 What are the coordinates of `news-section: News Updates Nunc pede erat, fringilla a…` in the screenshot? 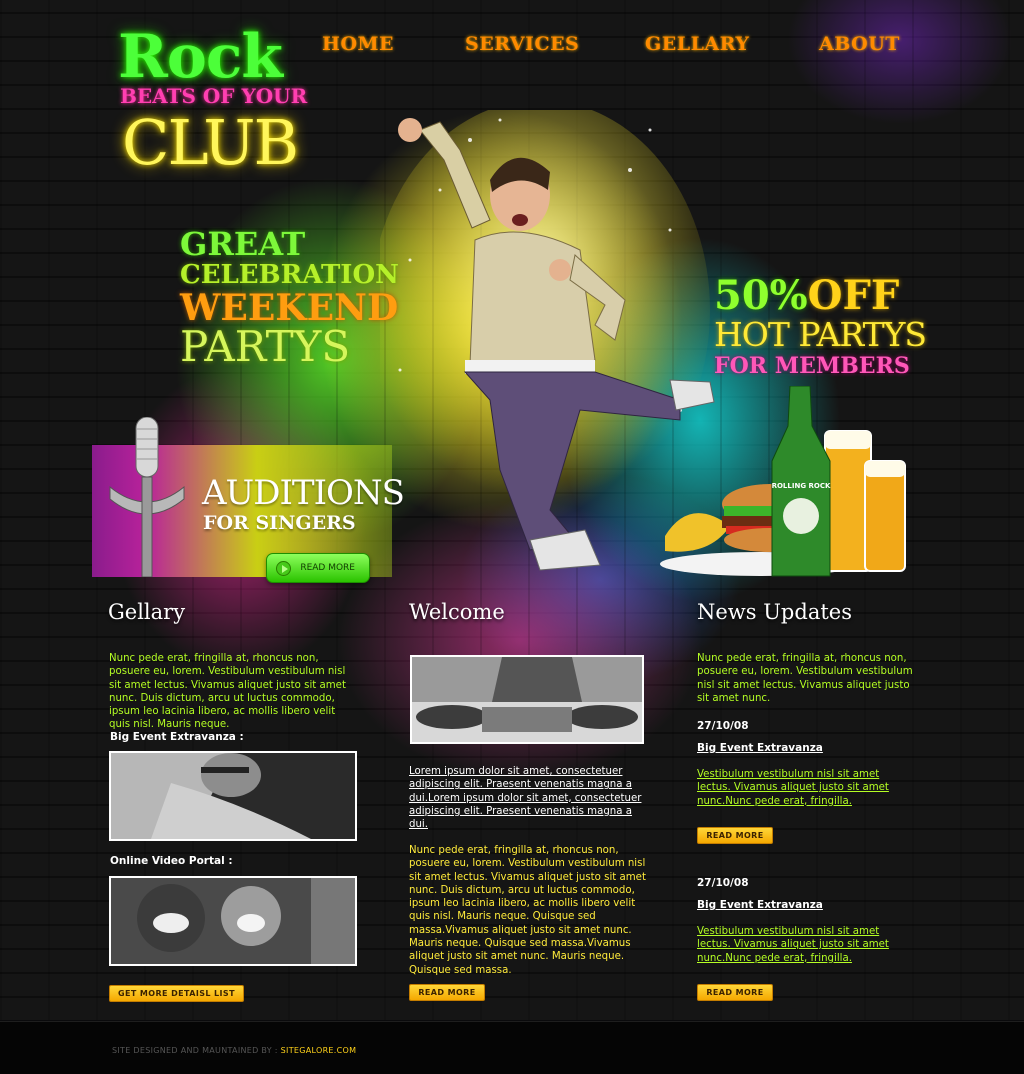 It's located at (809, 800).